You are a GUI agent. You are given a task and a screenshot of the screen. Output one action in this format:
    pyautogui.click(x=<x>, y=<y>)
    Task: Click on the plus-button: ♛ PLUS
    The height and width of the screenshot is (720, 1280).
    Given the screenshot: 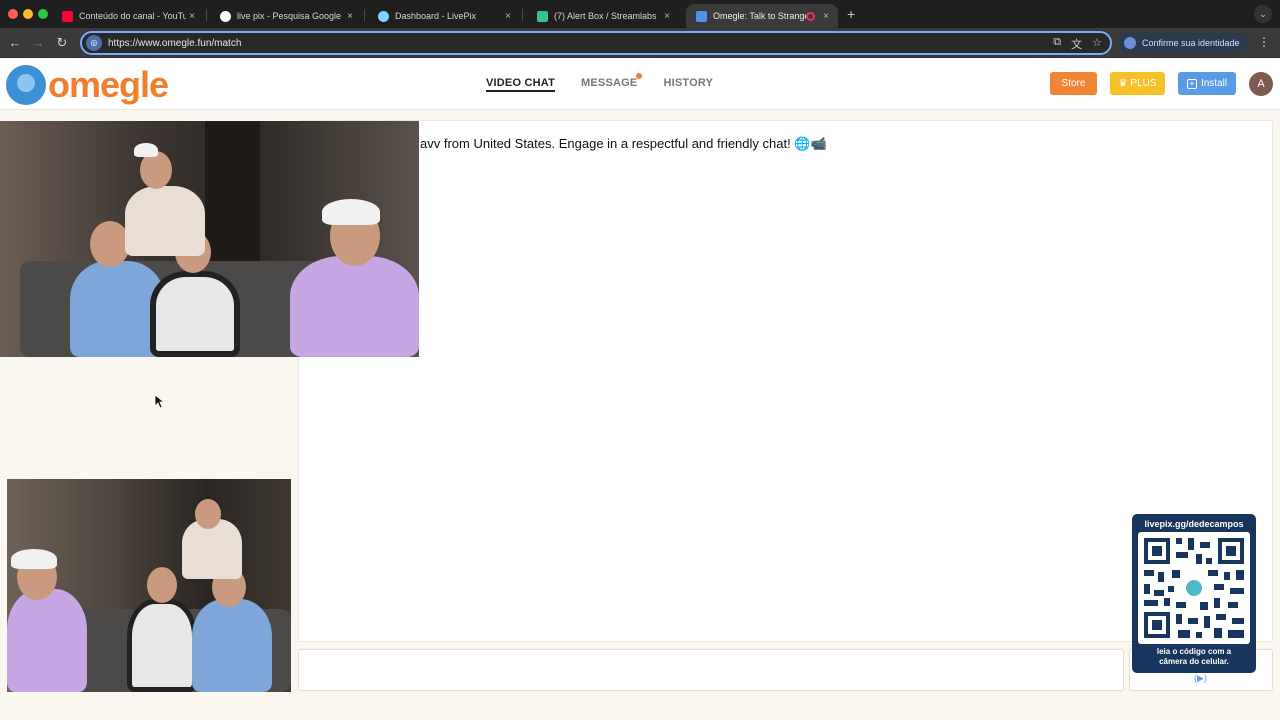 What is the action you would take?
    pyautogui.click(x=1137, y=83)
    